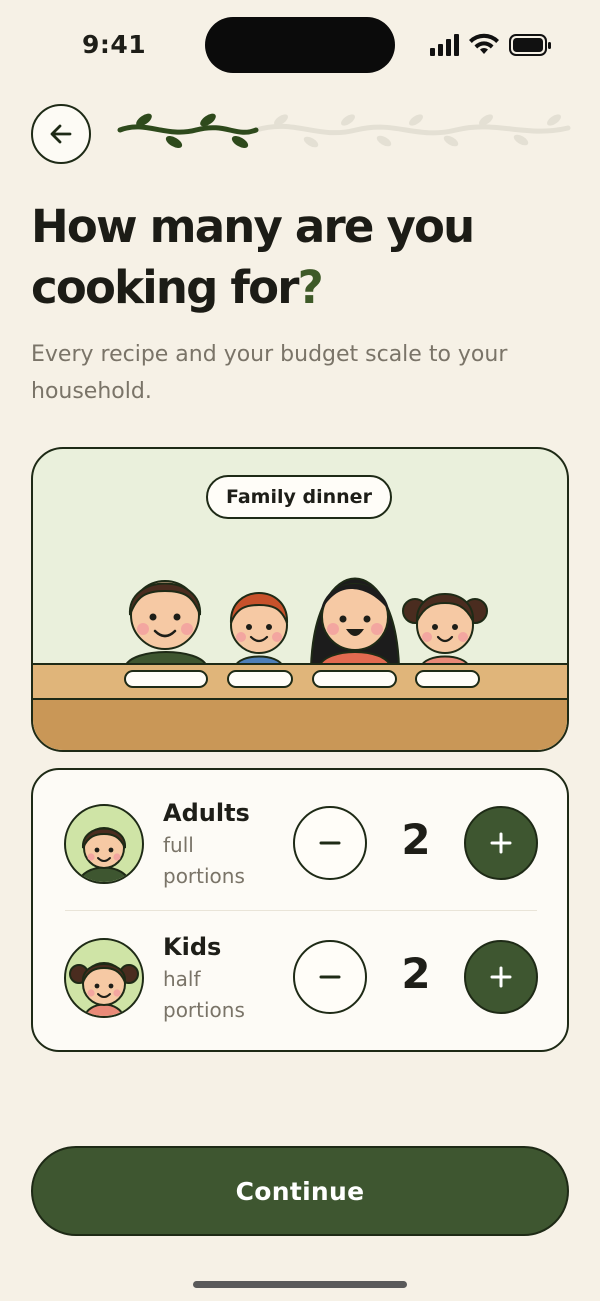 This screenshot has width=600, height=1301. Describe the element at coordinates (104, 844) in the screenshot. I see `adult-avatar-icon` at that location.